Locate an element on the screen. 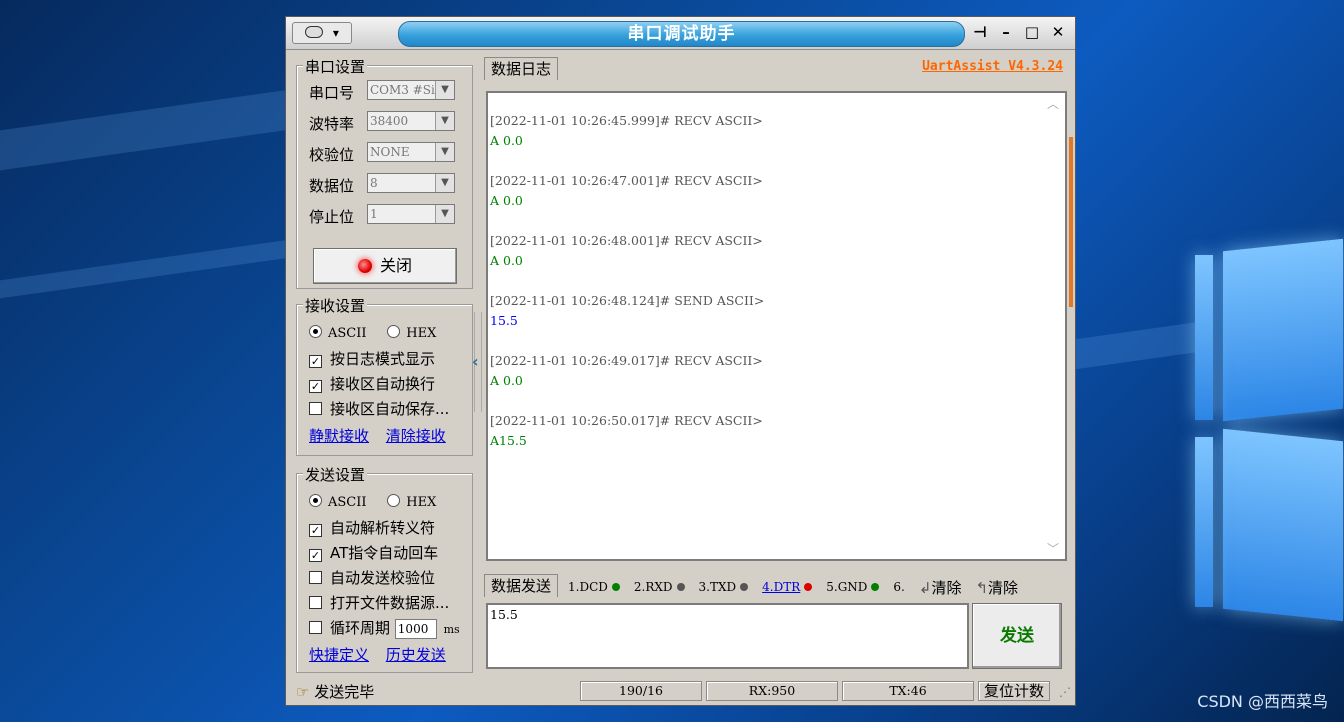 The width and height of the screenshot is (1344, 722). baud-select: 38400 ▼ is located at coordinates (411, 121).